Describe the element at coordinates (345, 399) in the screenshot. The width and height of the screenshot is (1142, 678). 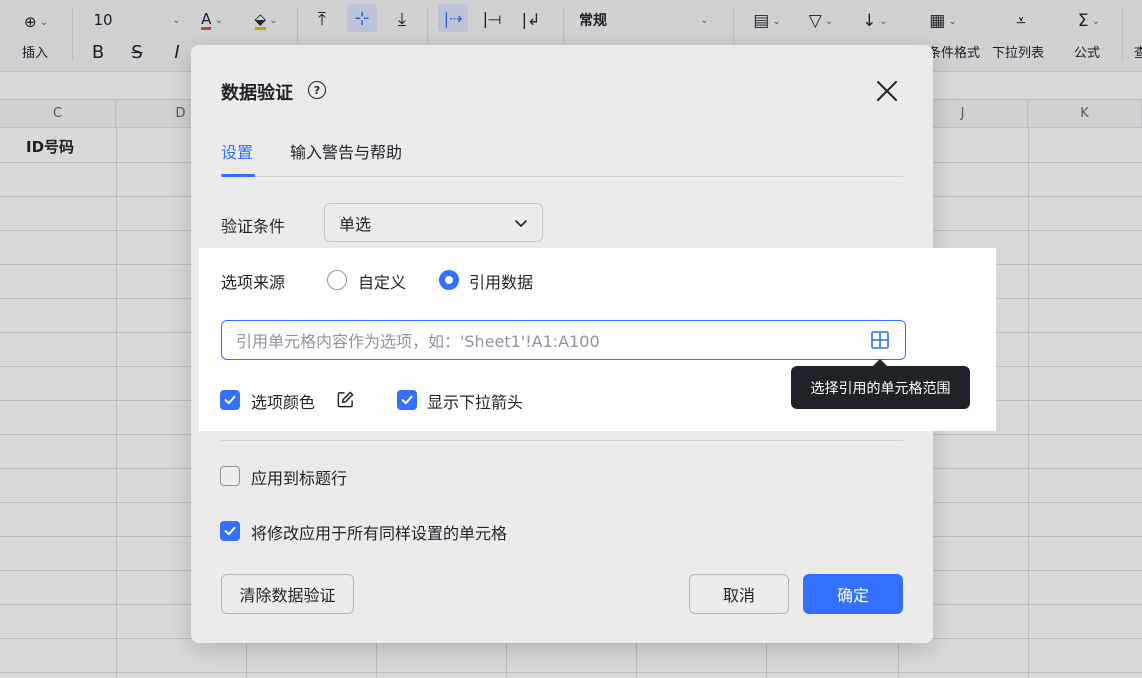
I see `edit-icon` at that location.